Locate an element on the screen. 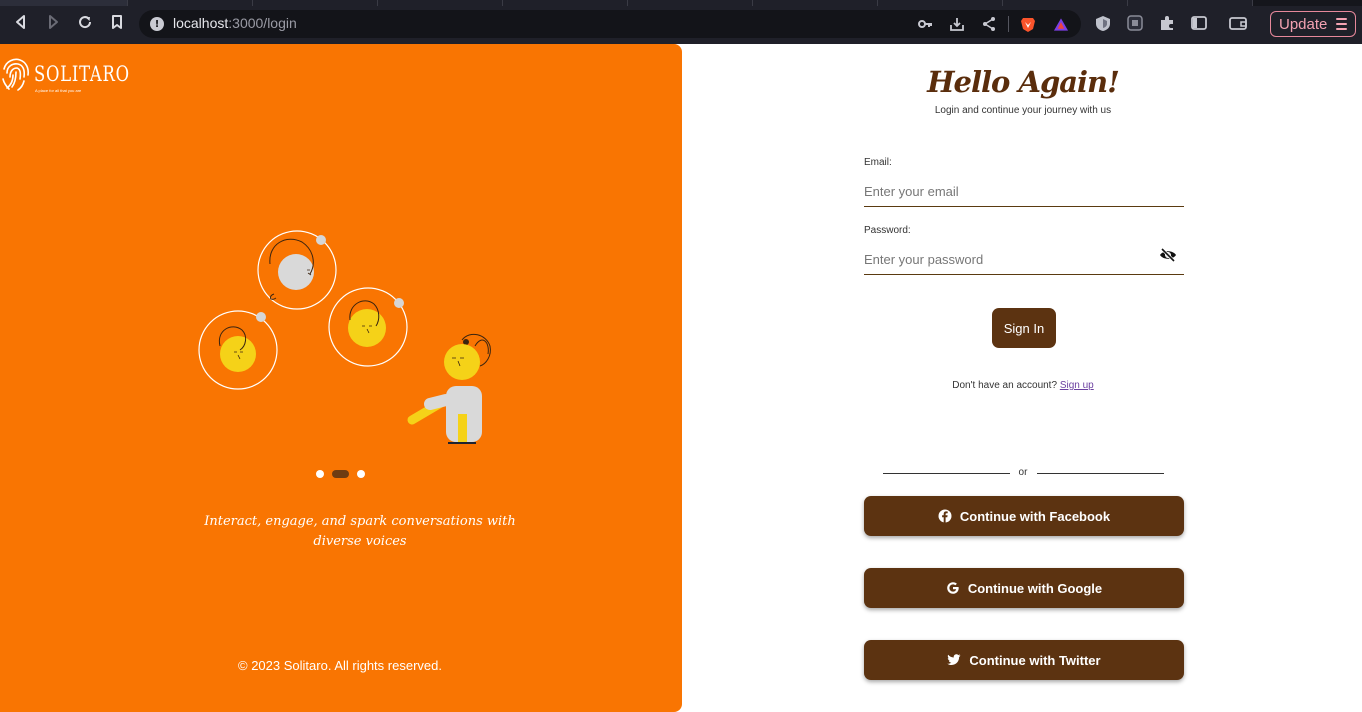 This screenshot has width=1362, height=712. email-field is located at coordinates (1024, 192).